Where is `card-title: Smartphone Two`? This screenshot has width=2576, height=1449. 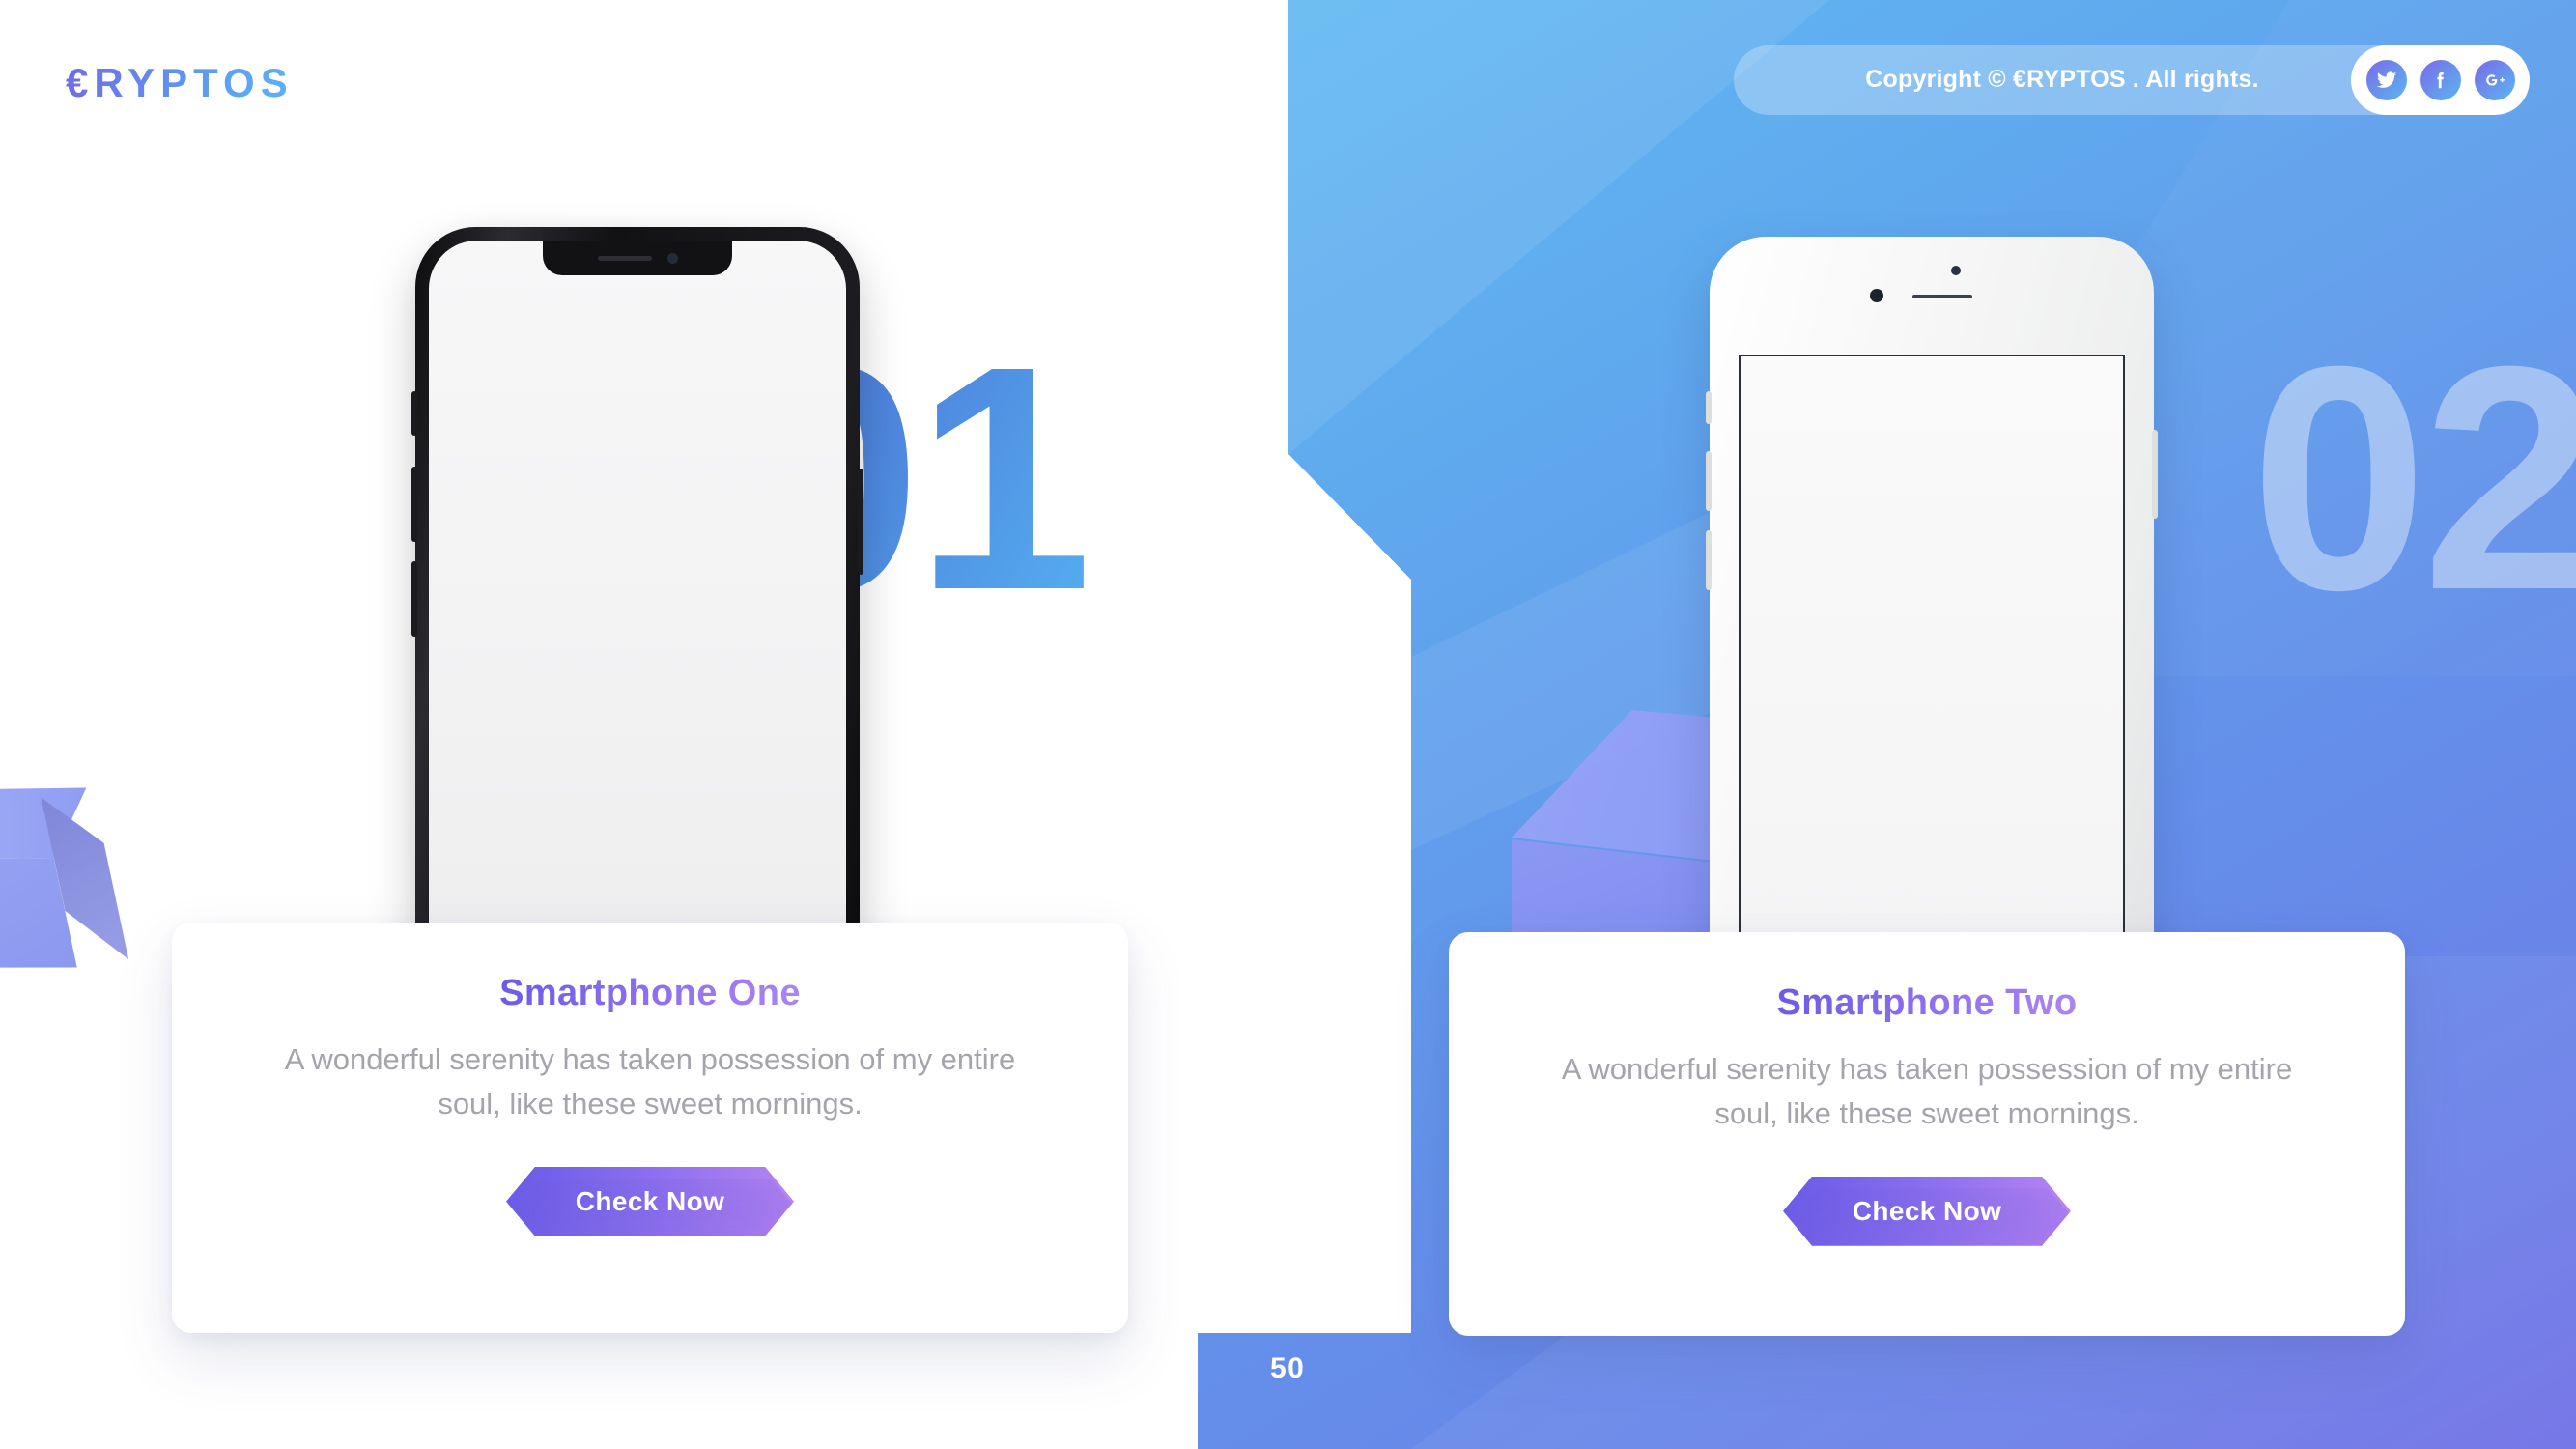 card-title: Smartphone Two is located at coordinates (1927, 1002).